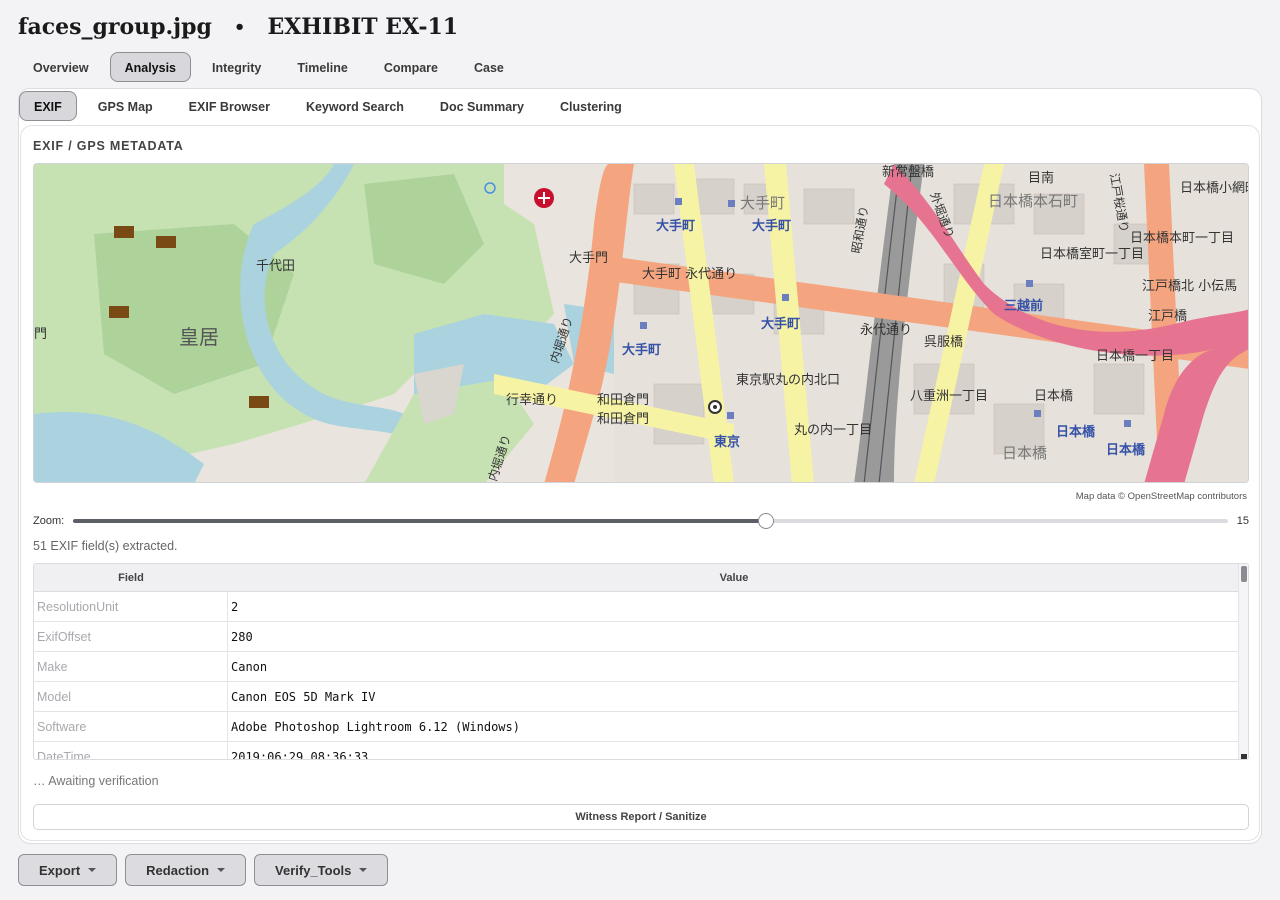 Image resolution: width=1280 pixels, height=900 pixels. I want to click on export-dropdown: Export, so click(68, 870).